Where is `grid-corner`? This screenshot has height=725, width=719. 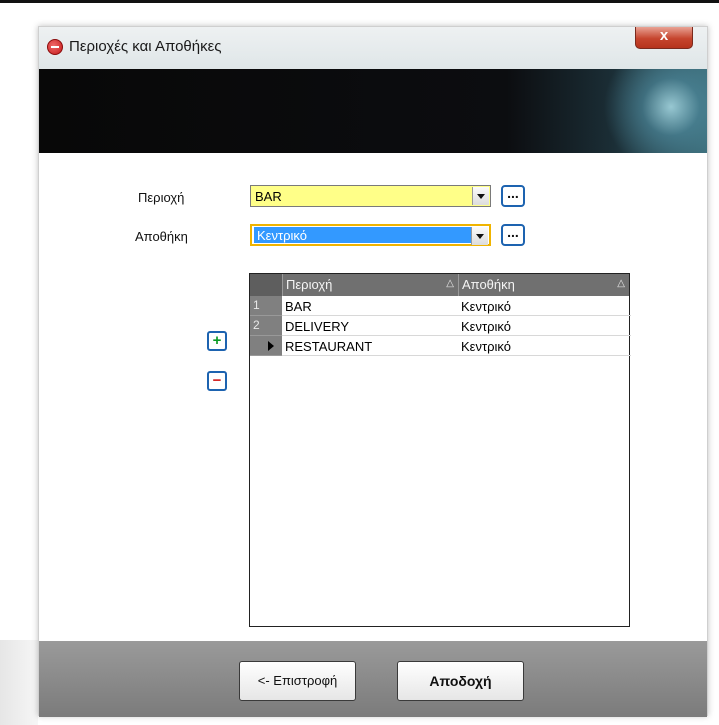 grid-corner is located at coordinates (266, 285).